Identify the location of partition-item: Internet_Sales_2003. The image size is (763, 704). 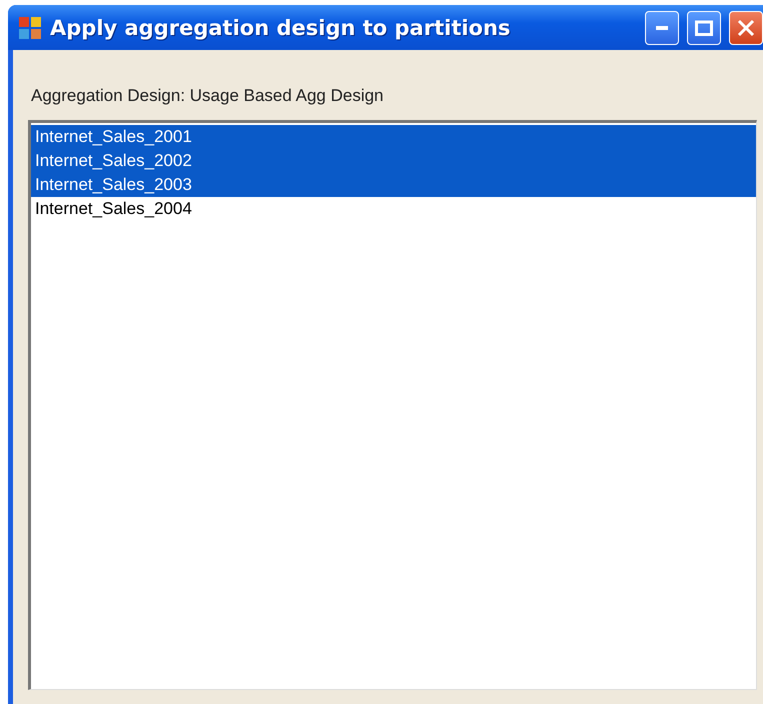
(393, 185).